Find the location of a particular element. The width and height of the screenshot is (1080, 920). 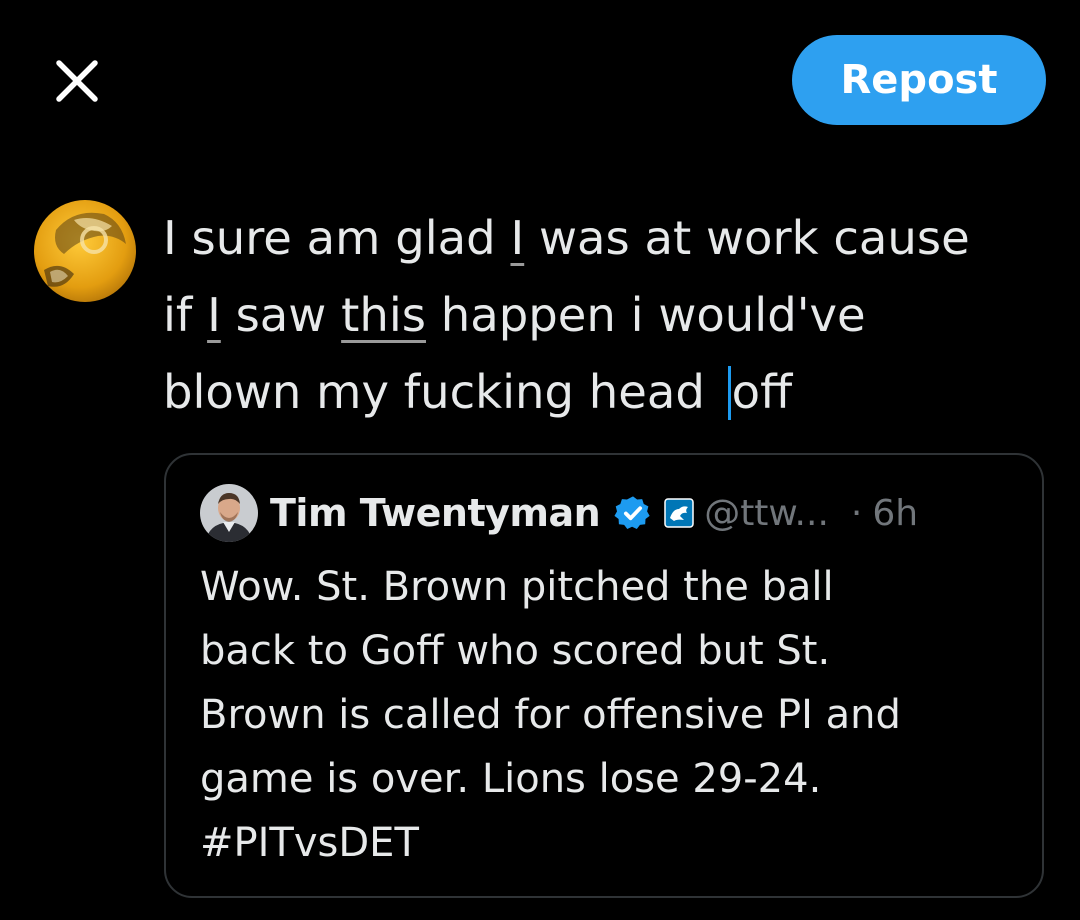

author-avatar-icon is located at coordinates (229, 513).